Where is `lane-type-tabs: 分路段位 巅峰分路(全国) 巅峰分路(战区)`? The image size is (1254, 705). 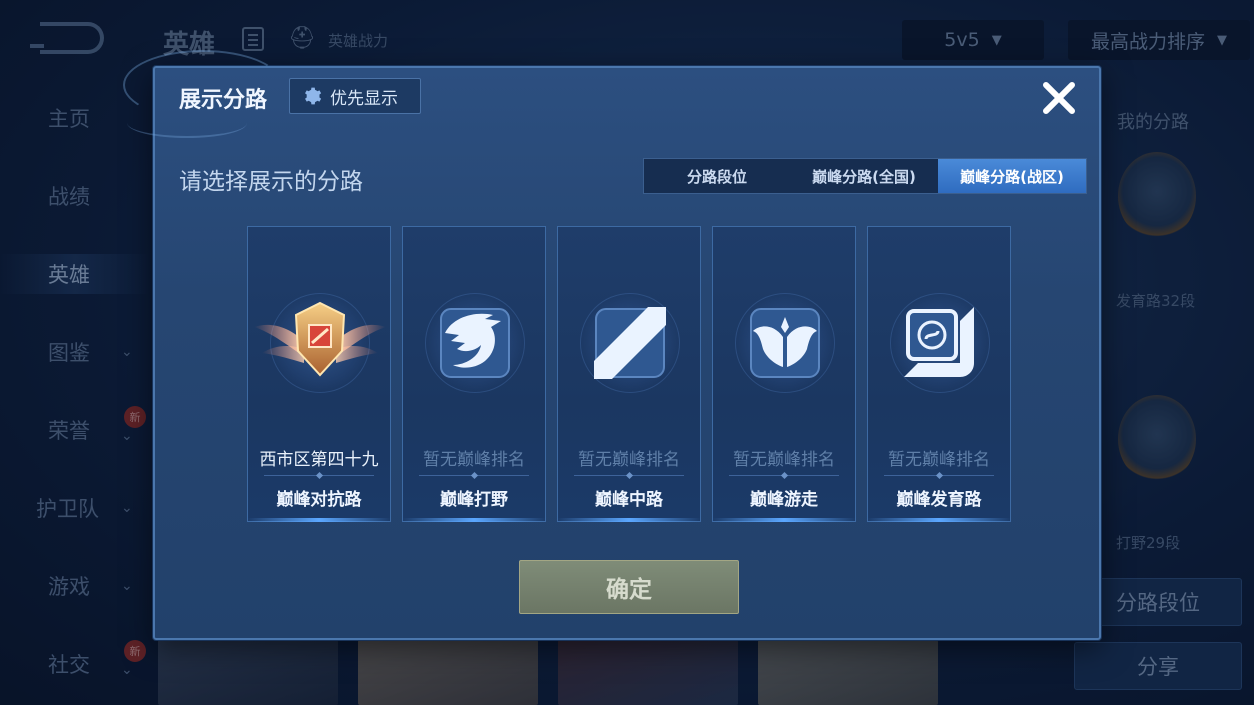 lane-type-tabs: 分路段位 巅峰分路(全国) 巅峰分路(战区) is located at coordinates (865, 176).